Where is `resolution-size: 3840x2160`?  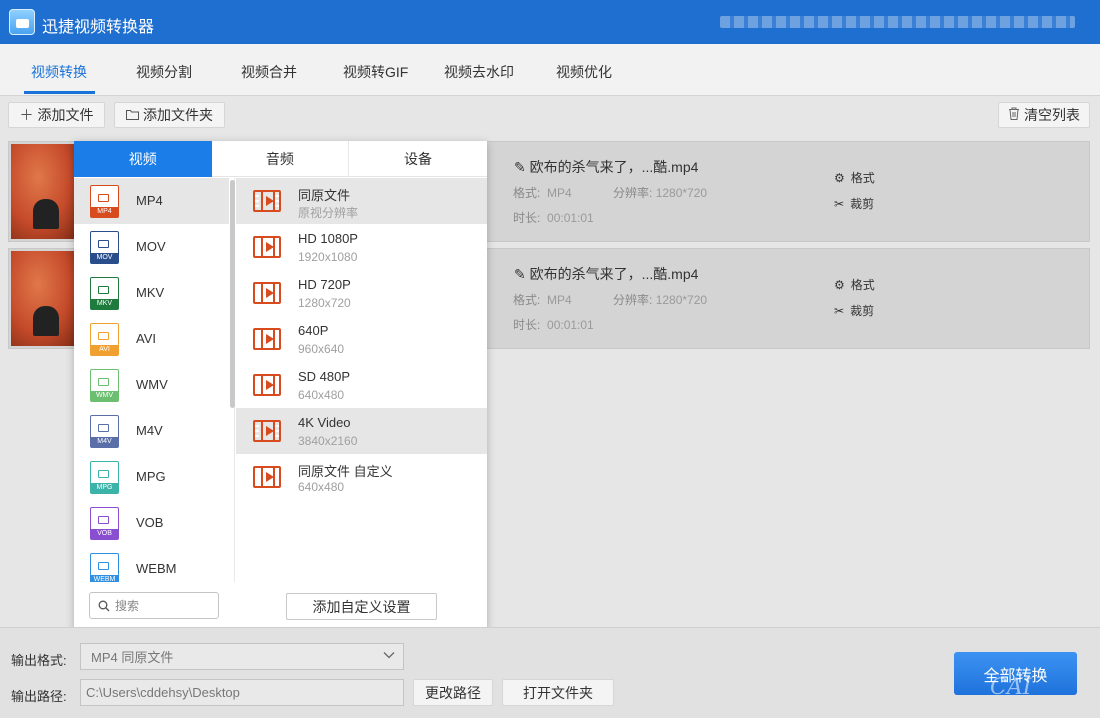 resolution-size: 3840x2160 is located at coordinates (328, 441).